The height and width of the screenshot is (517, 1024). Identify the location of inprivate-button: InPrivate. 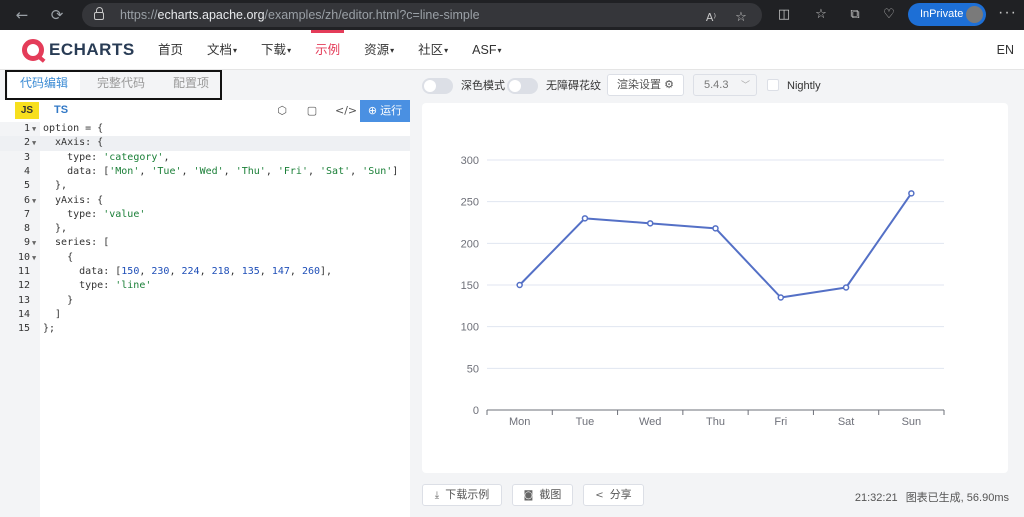
(947, 14).